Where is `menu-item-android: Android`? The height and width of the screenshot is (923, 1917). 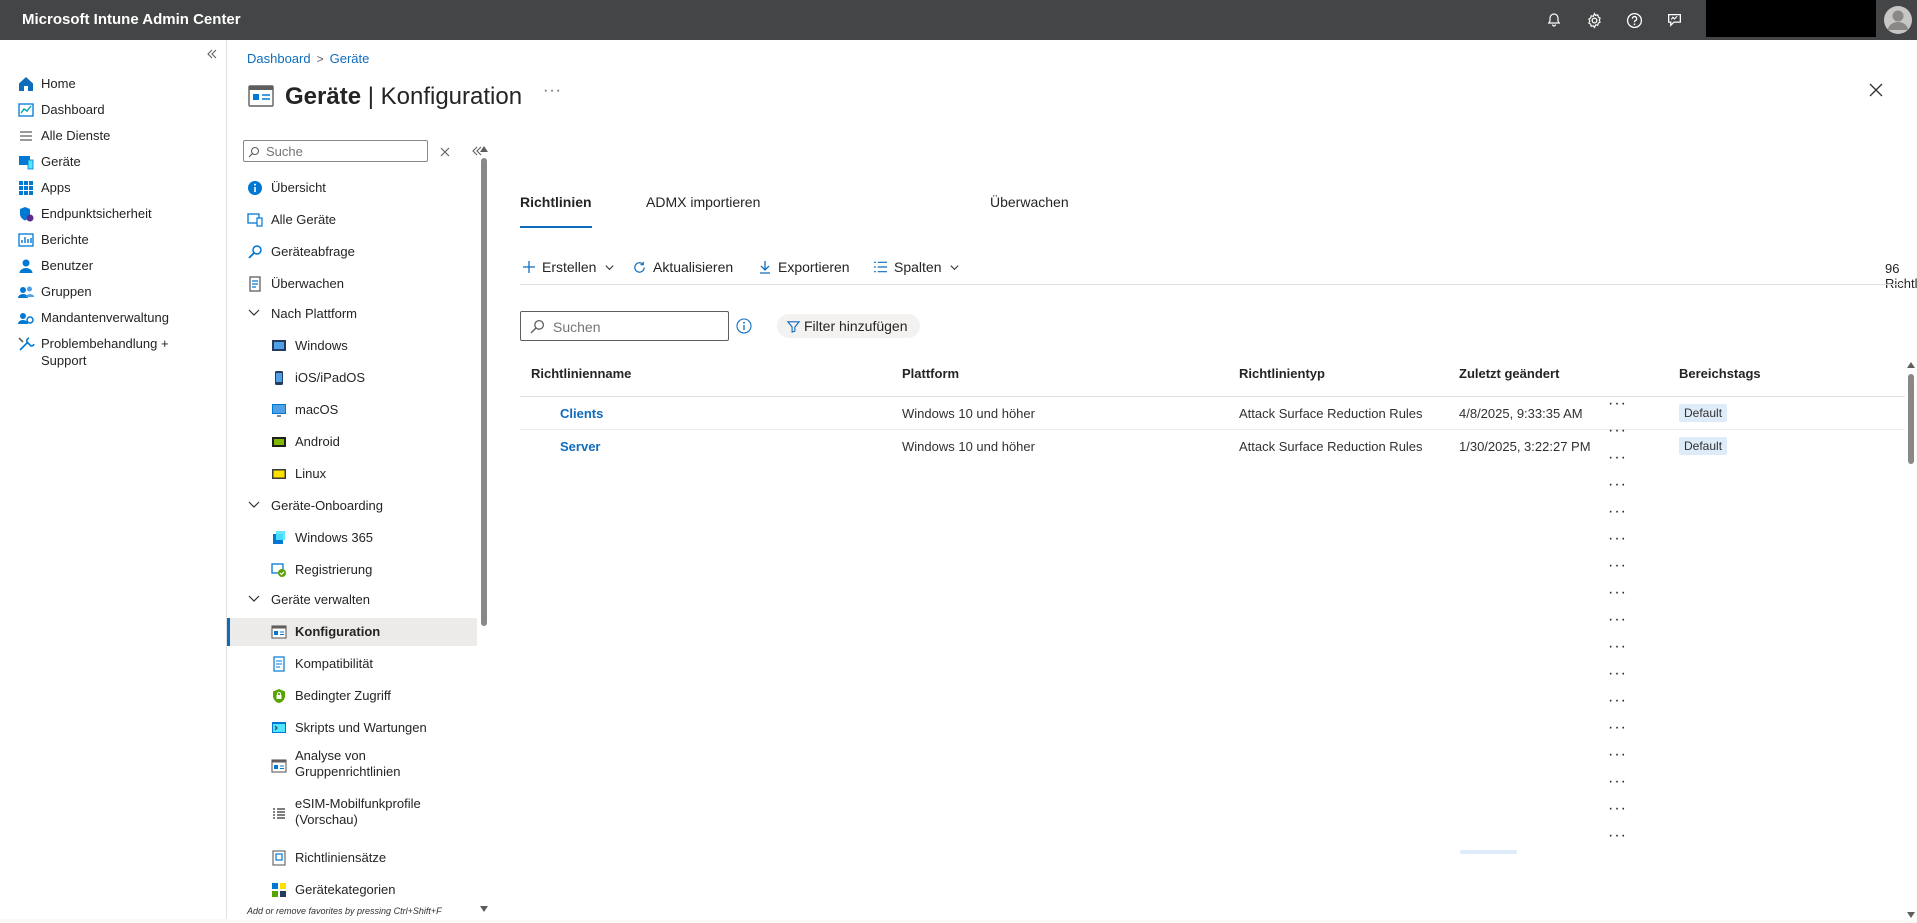 menu-item-android: Android is located at coordinates (352, 442).